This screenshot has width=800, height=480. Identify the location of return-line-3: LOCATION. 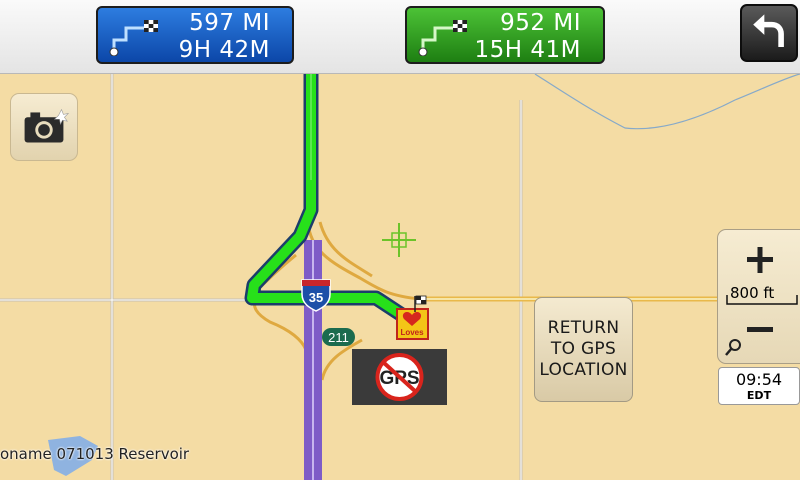
(583, 370).